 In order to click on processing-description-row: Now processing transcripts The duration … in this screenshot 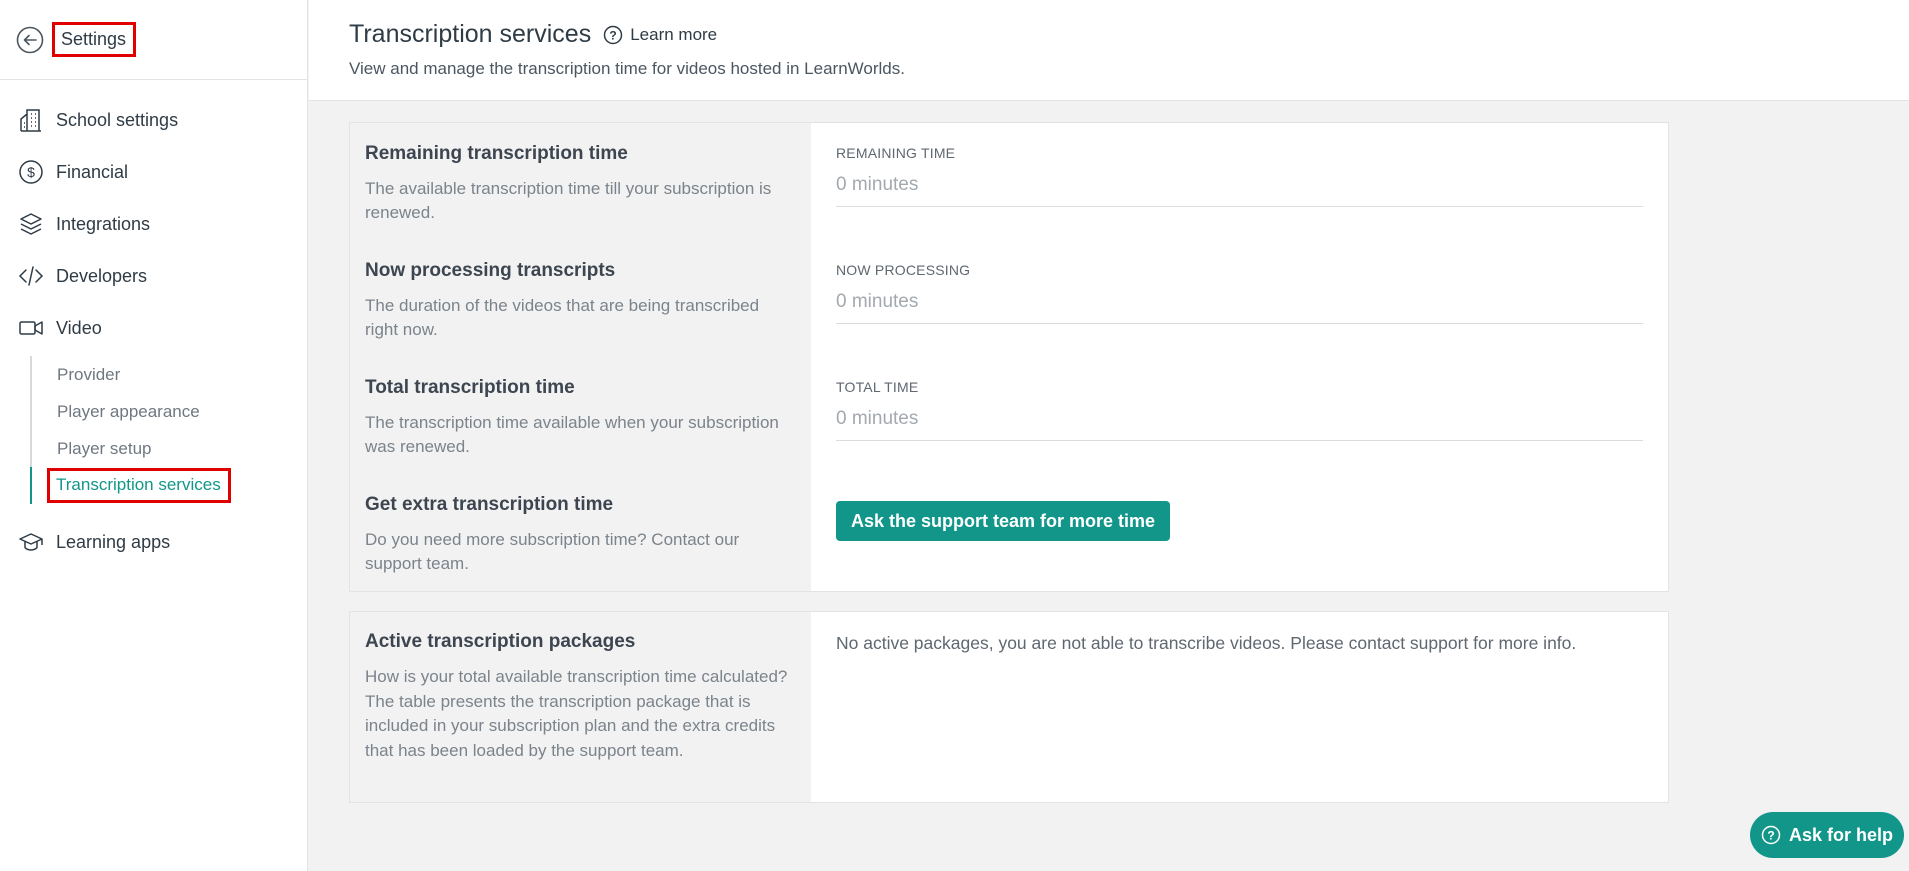, I will do `click(580, 298)`.